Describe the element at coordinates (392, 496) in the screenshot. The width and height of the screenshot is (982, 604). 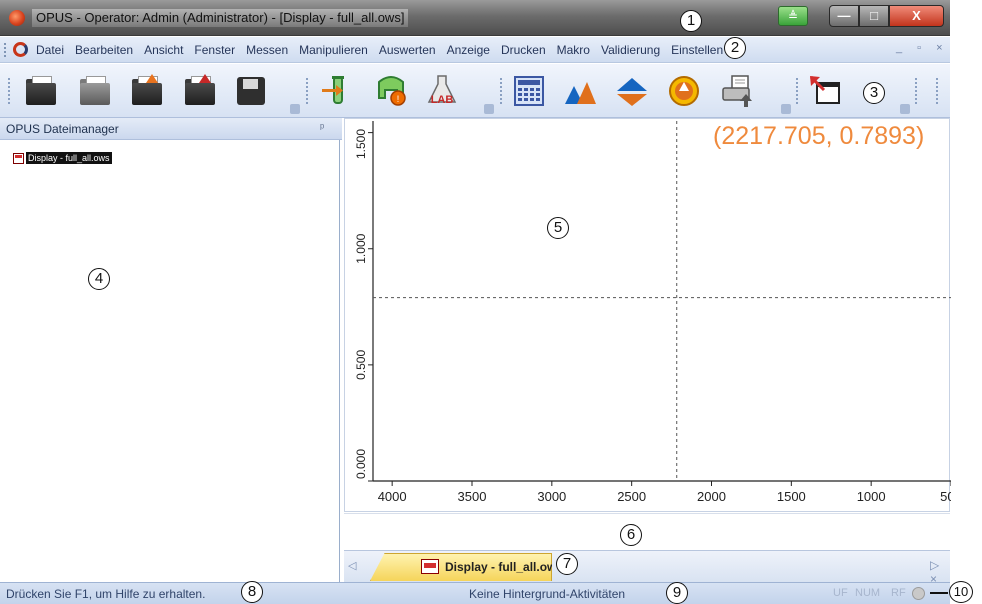
I see `x-tick-label: 4000` at that location.